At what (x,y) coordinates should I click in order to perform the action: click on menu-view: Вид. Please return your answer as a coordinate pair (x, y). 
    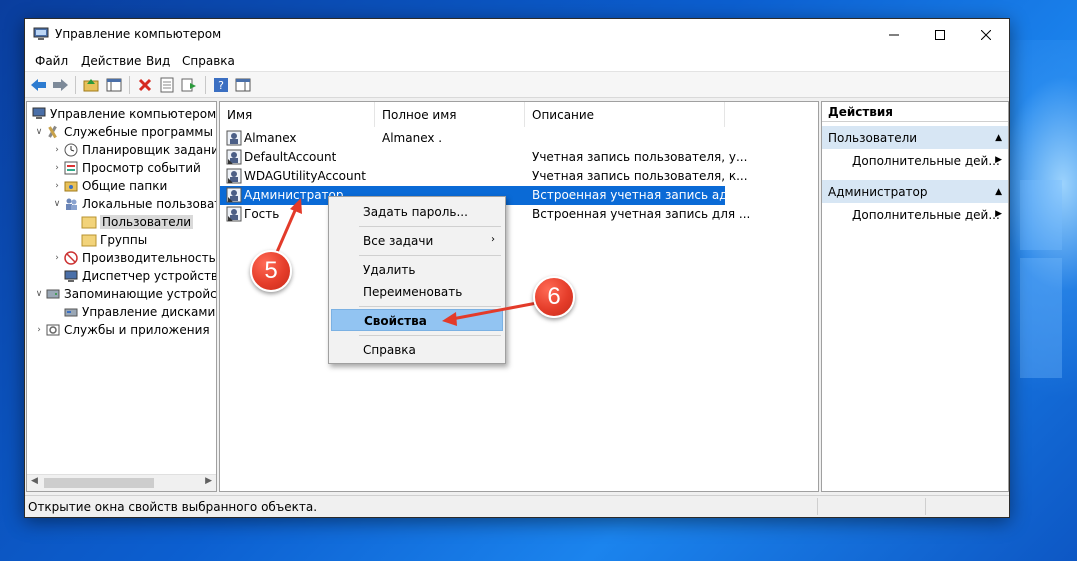
    Looking at the image, I should click on (158, 61).